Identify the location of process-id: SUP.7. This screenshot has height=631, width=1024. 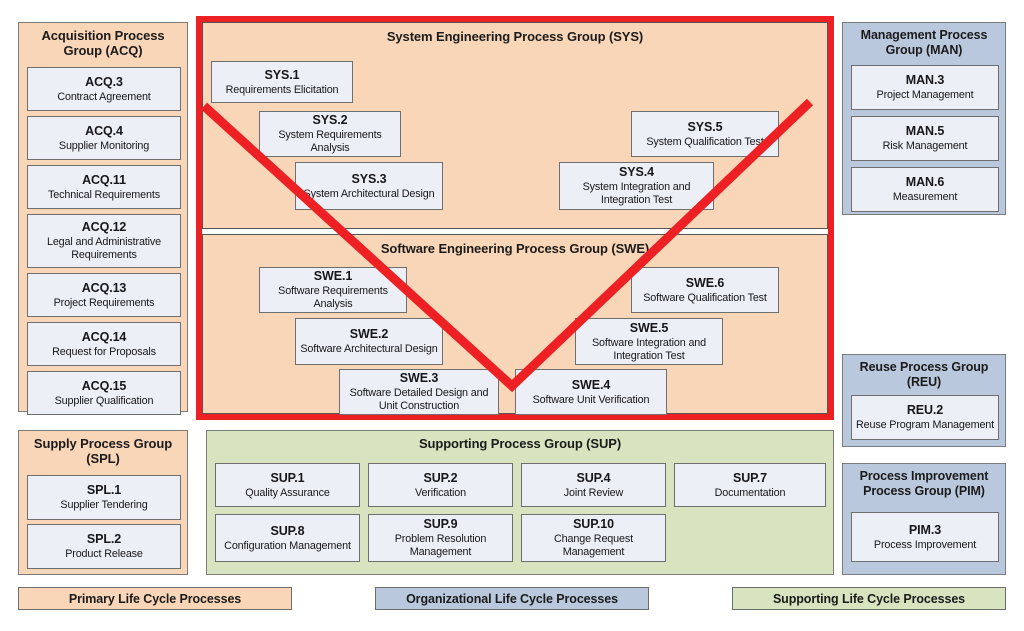
(749, 477).